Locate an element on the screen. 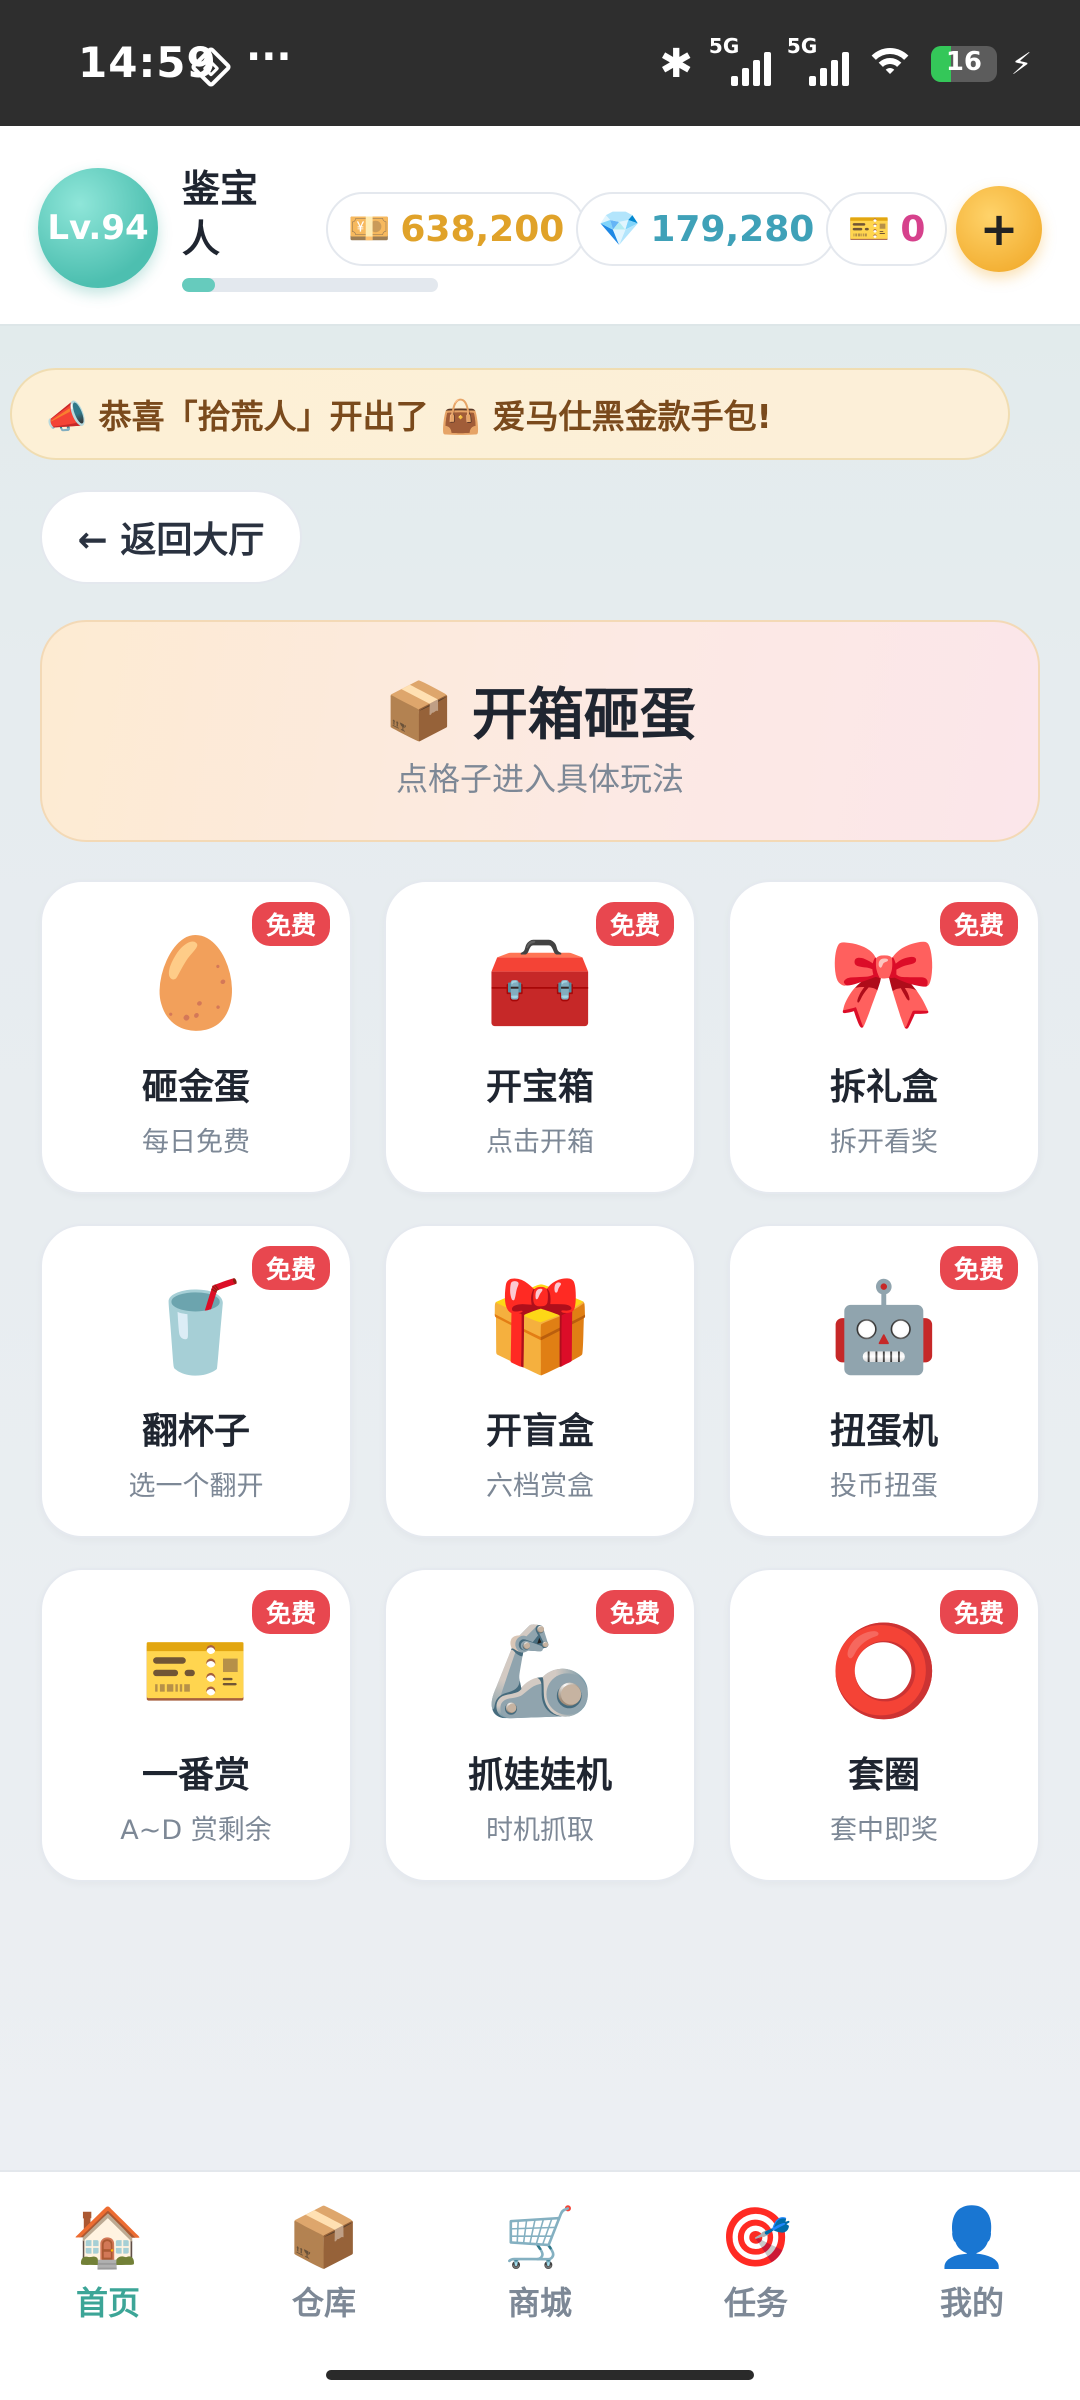 This screenshot has height=2400, width=1080. nav-tab-warehouse: 📦 仓库 is located at coordinates (324, 2263).